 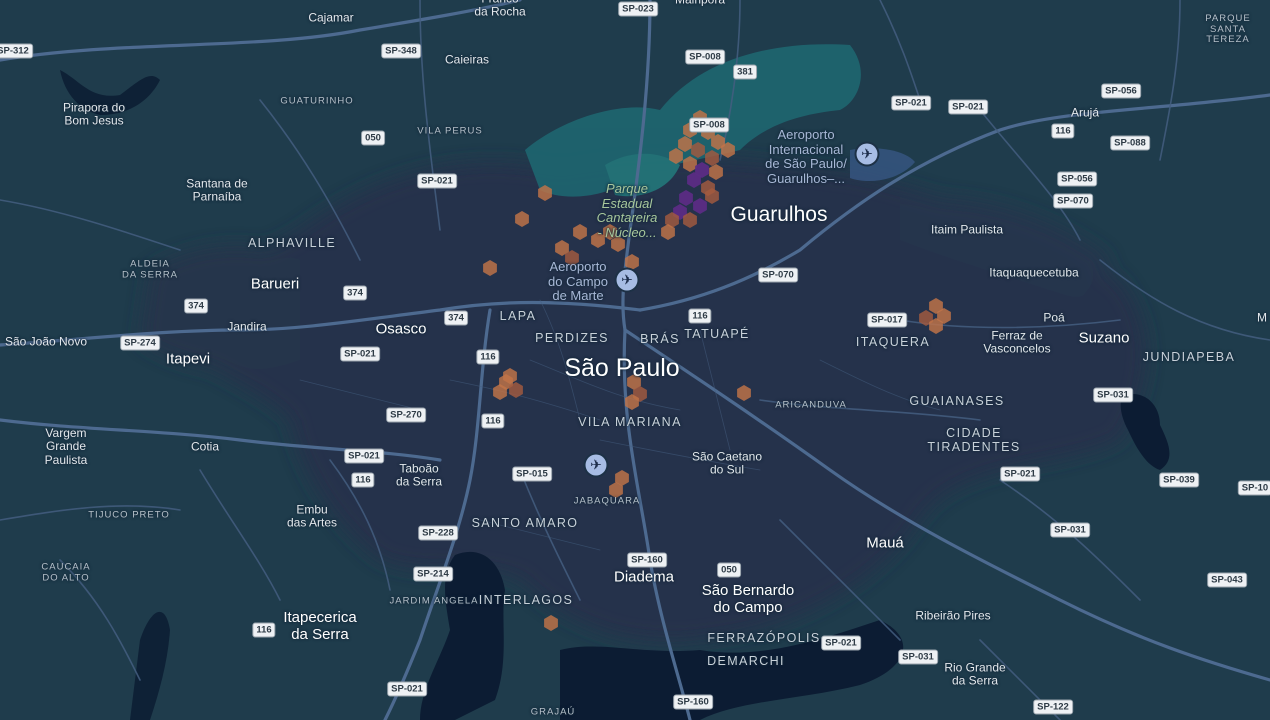 I want to click on highway-shield: SP-228, so click(x=438, y=533).